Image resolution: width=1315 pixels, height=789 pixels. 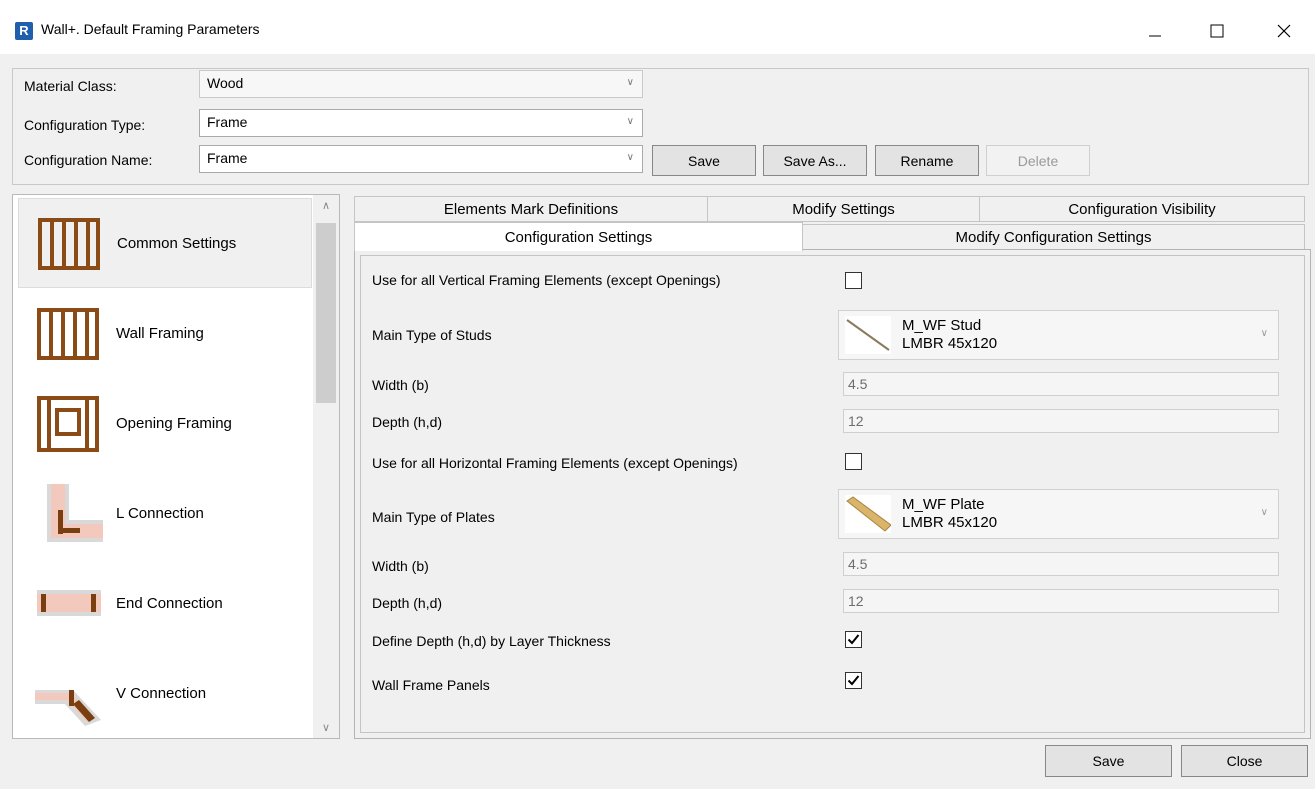 I want to click on main-type-studs-select: M_WF Stud LMBR 45x120 ∨, so click(x=1058, y=335).